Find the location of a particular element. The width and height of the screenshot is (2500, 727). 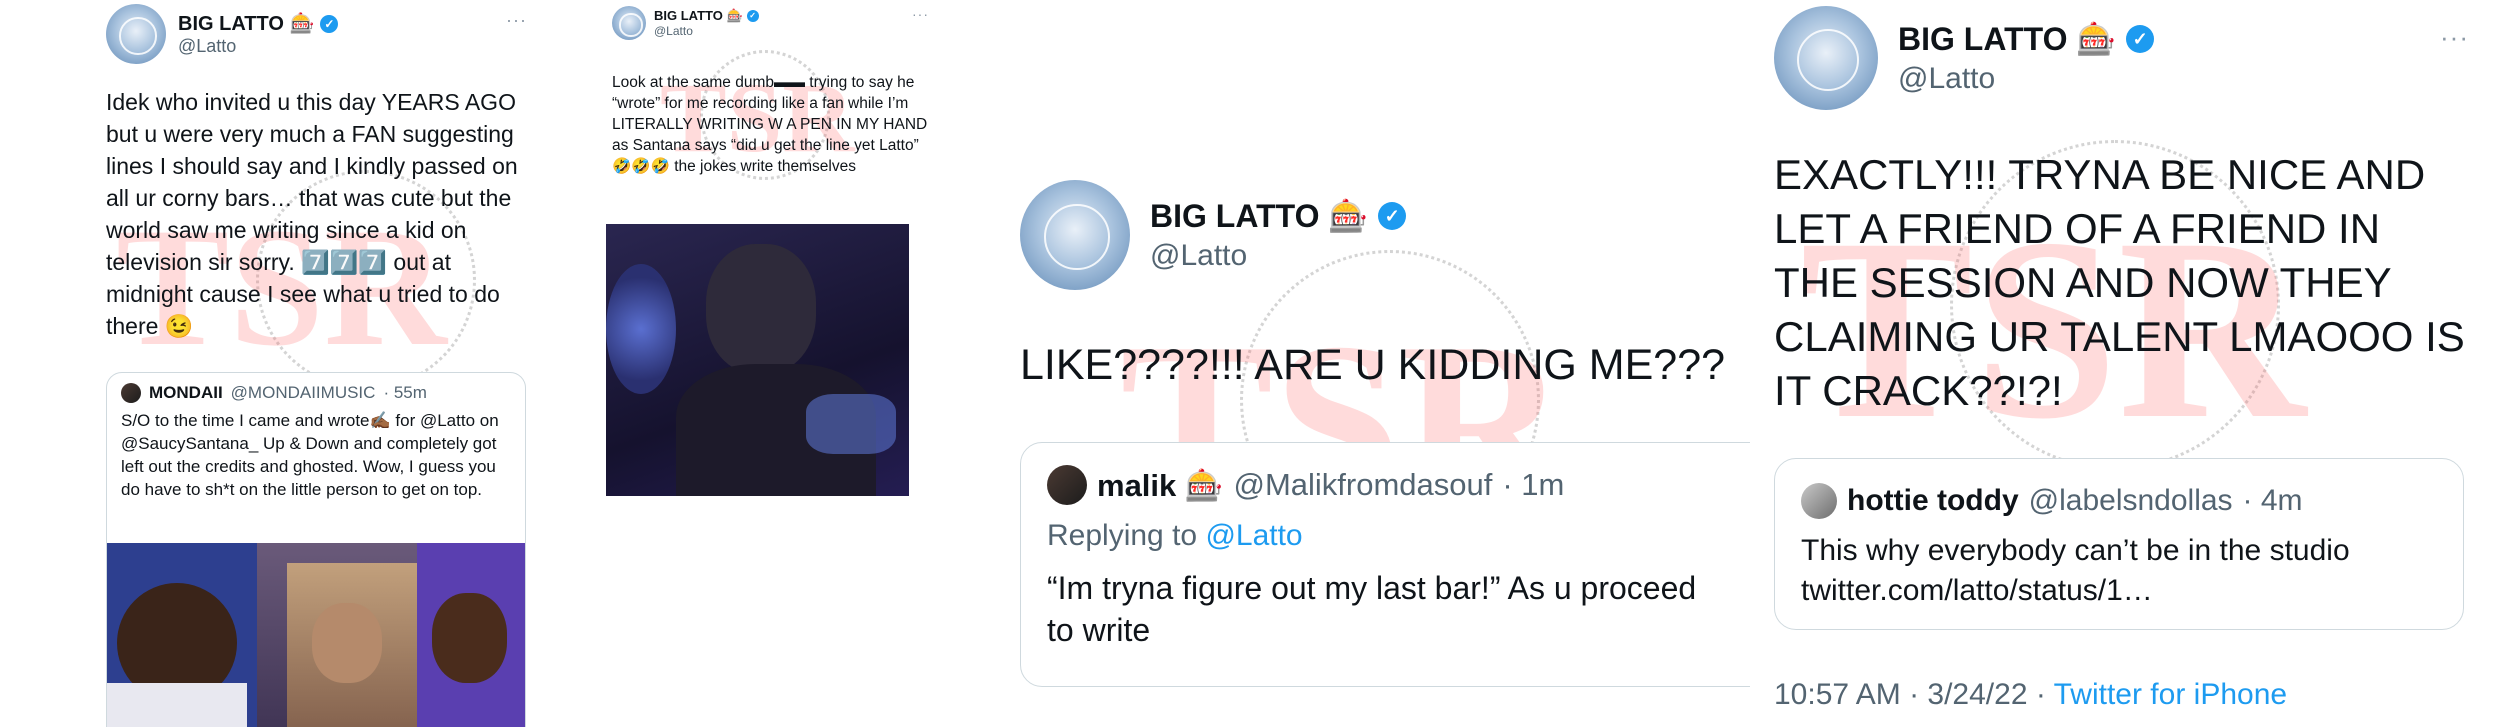

quoted-author-name: MONDAII is located at coordinates (186, 392).